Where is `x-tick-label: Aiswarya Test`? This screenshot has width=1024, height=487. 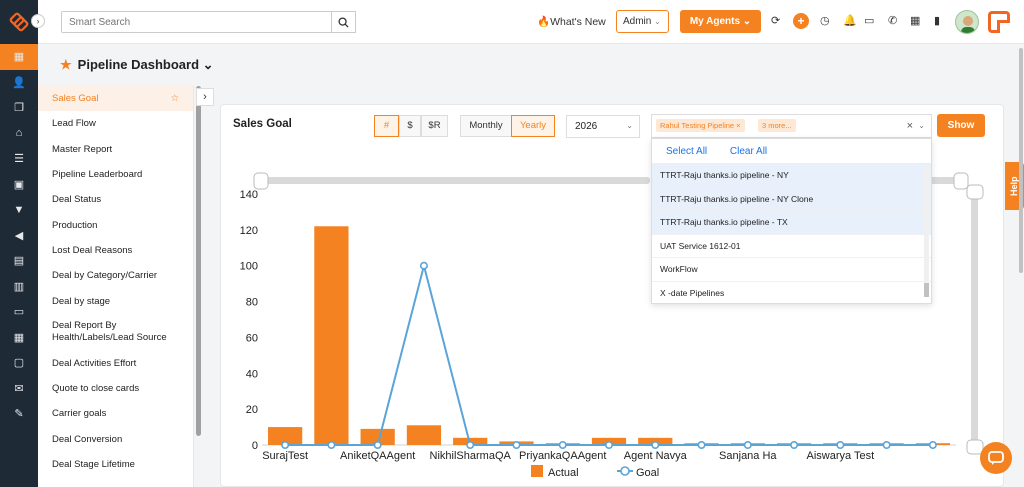
x-tick-label: Aiswarya Test is located at coordinates (841, 456).